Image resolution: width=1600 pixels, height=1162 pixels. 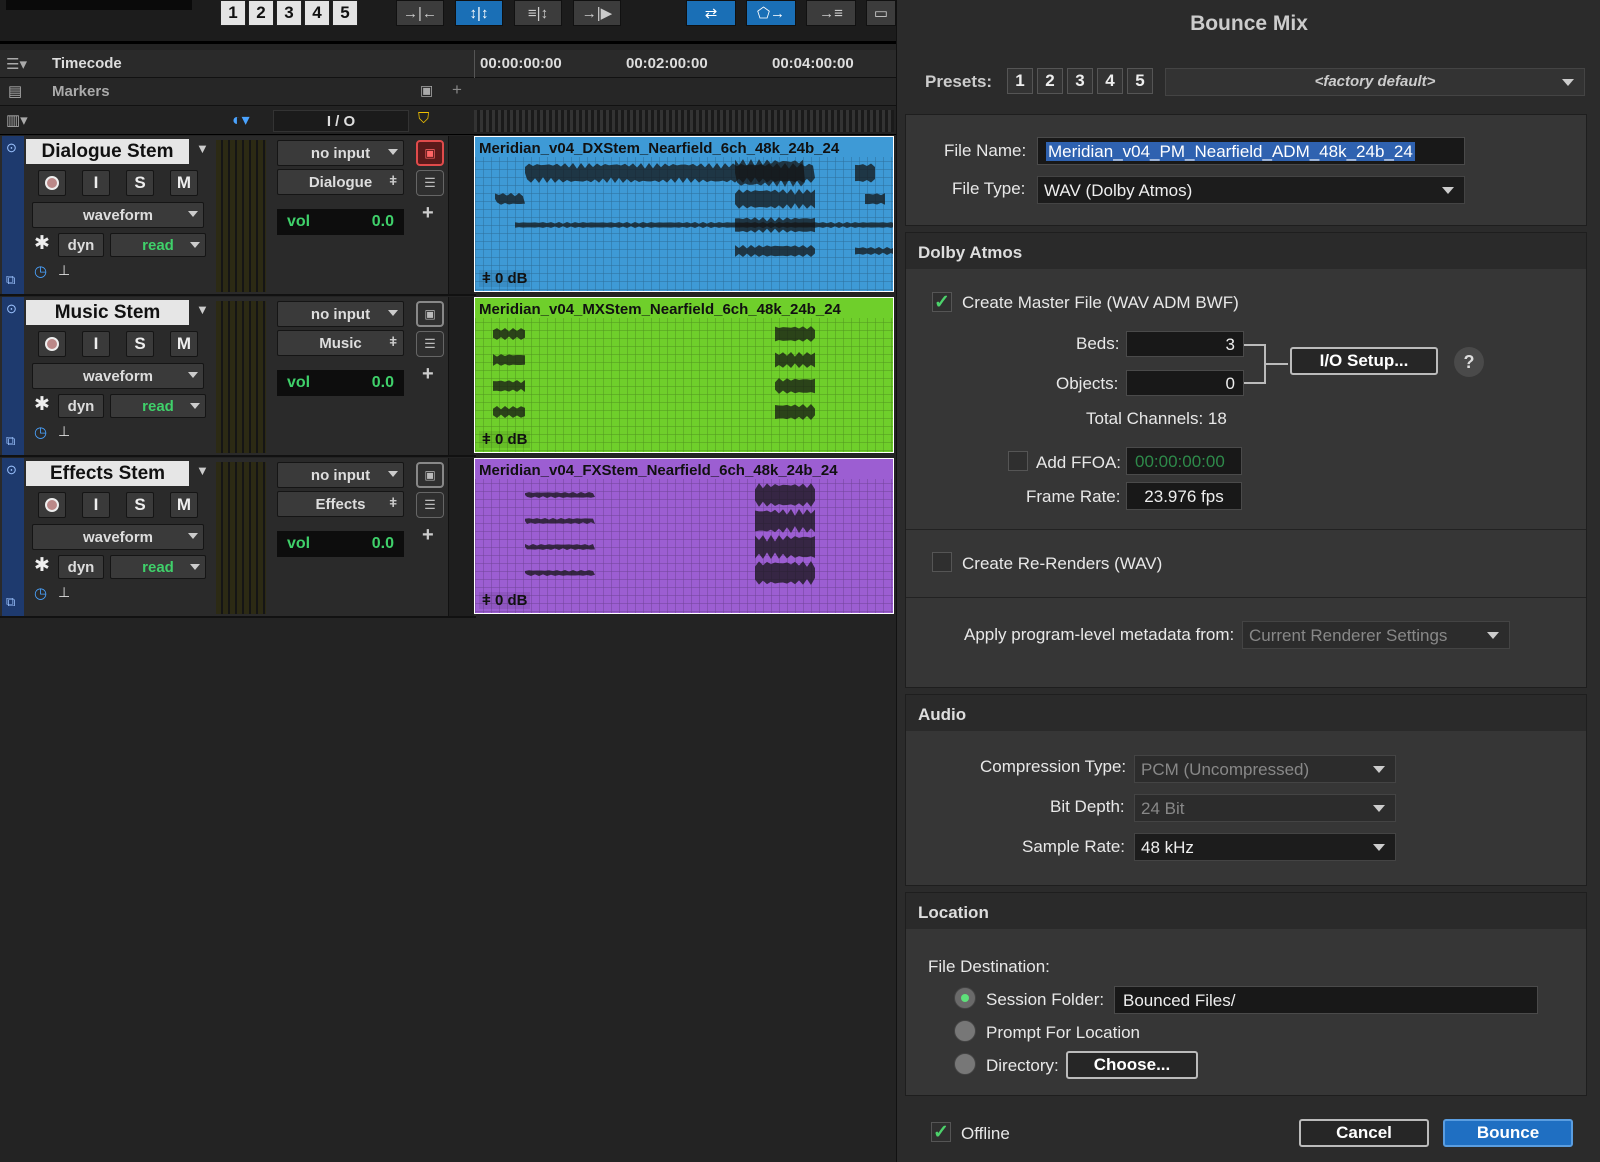 I want to click on ffoa-input: 00:00:00:00, so click(x=1184, y=461).